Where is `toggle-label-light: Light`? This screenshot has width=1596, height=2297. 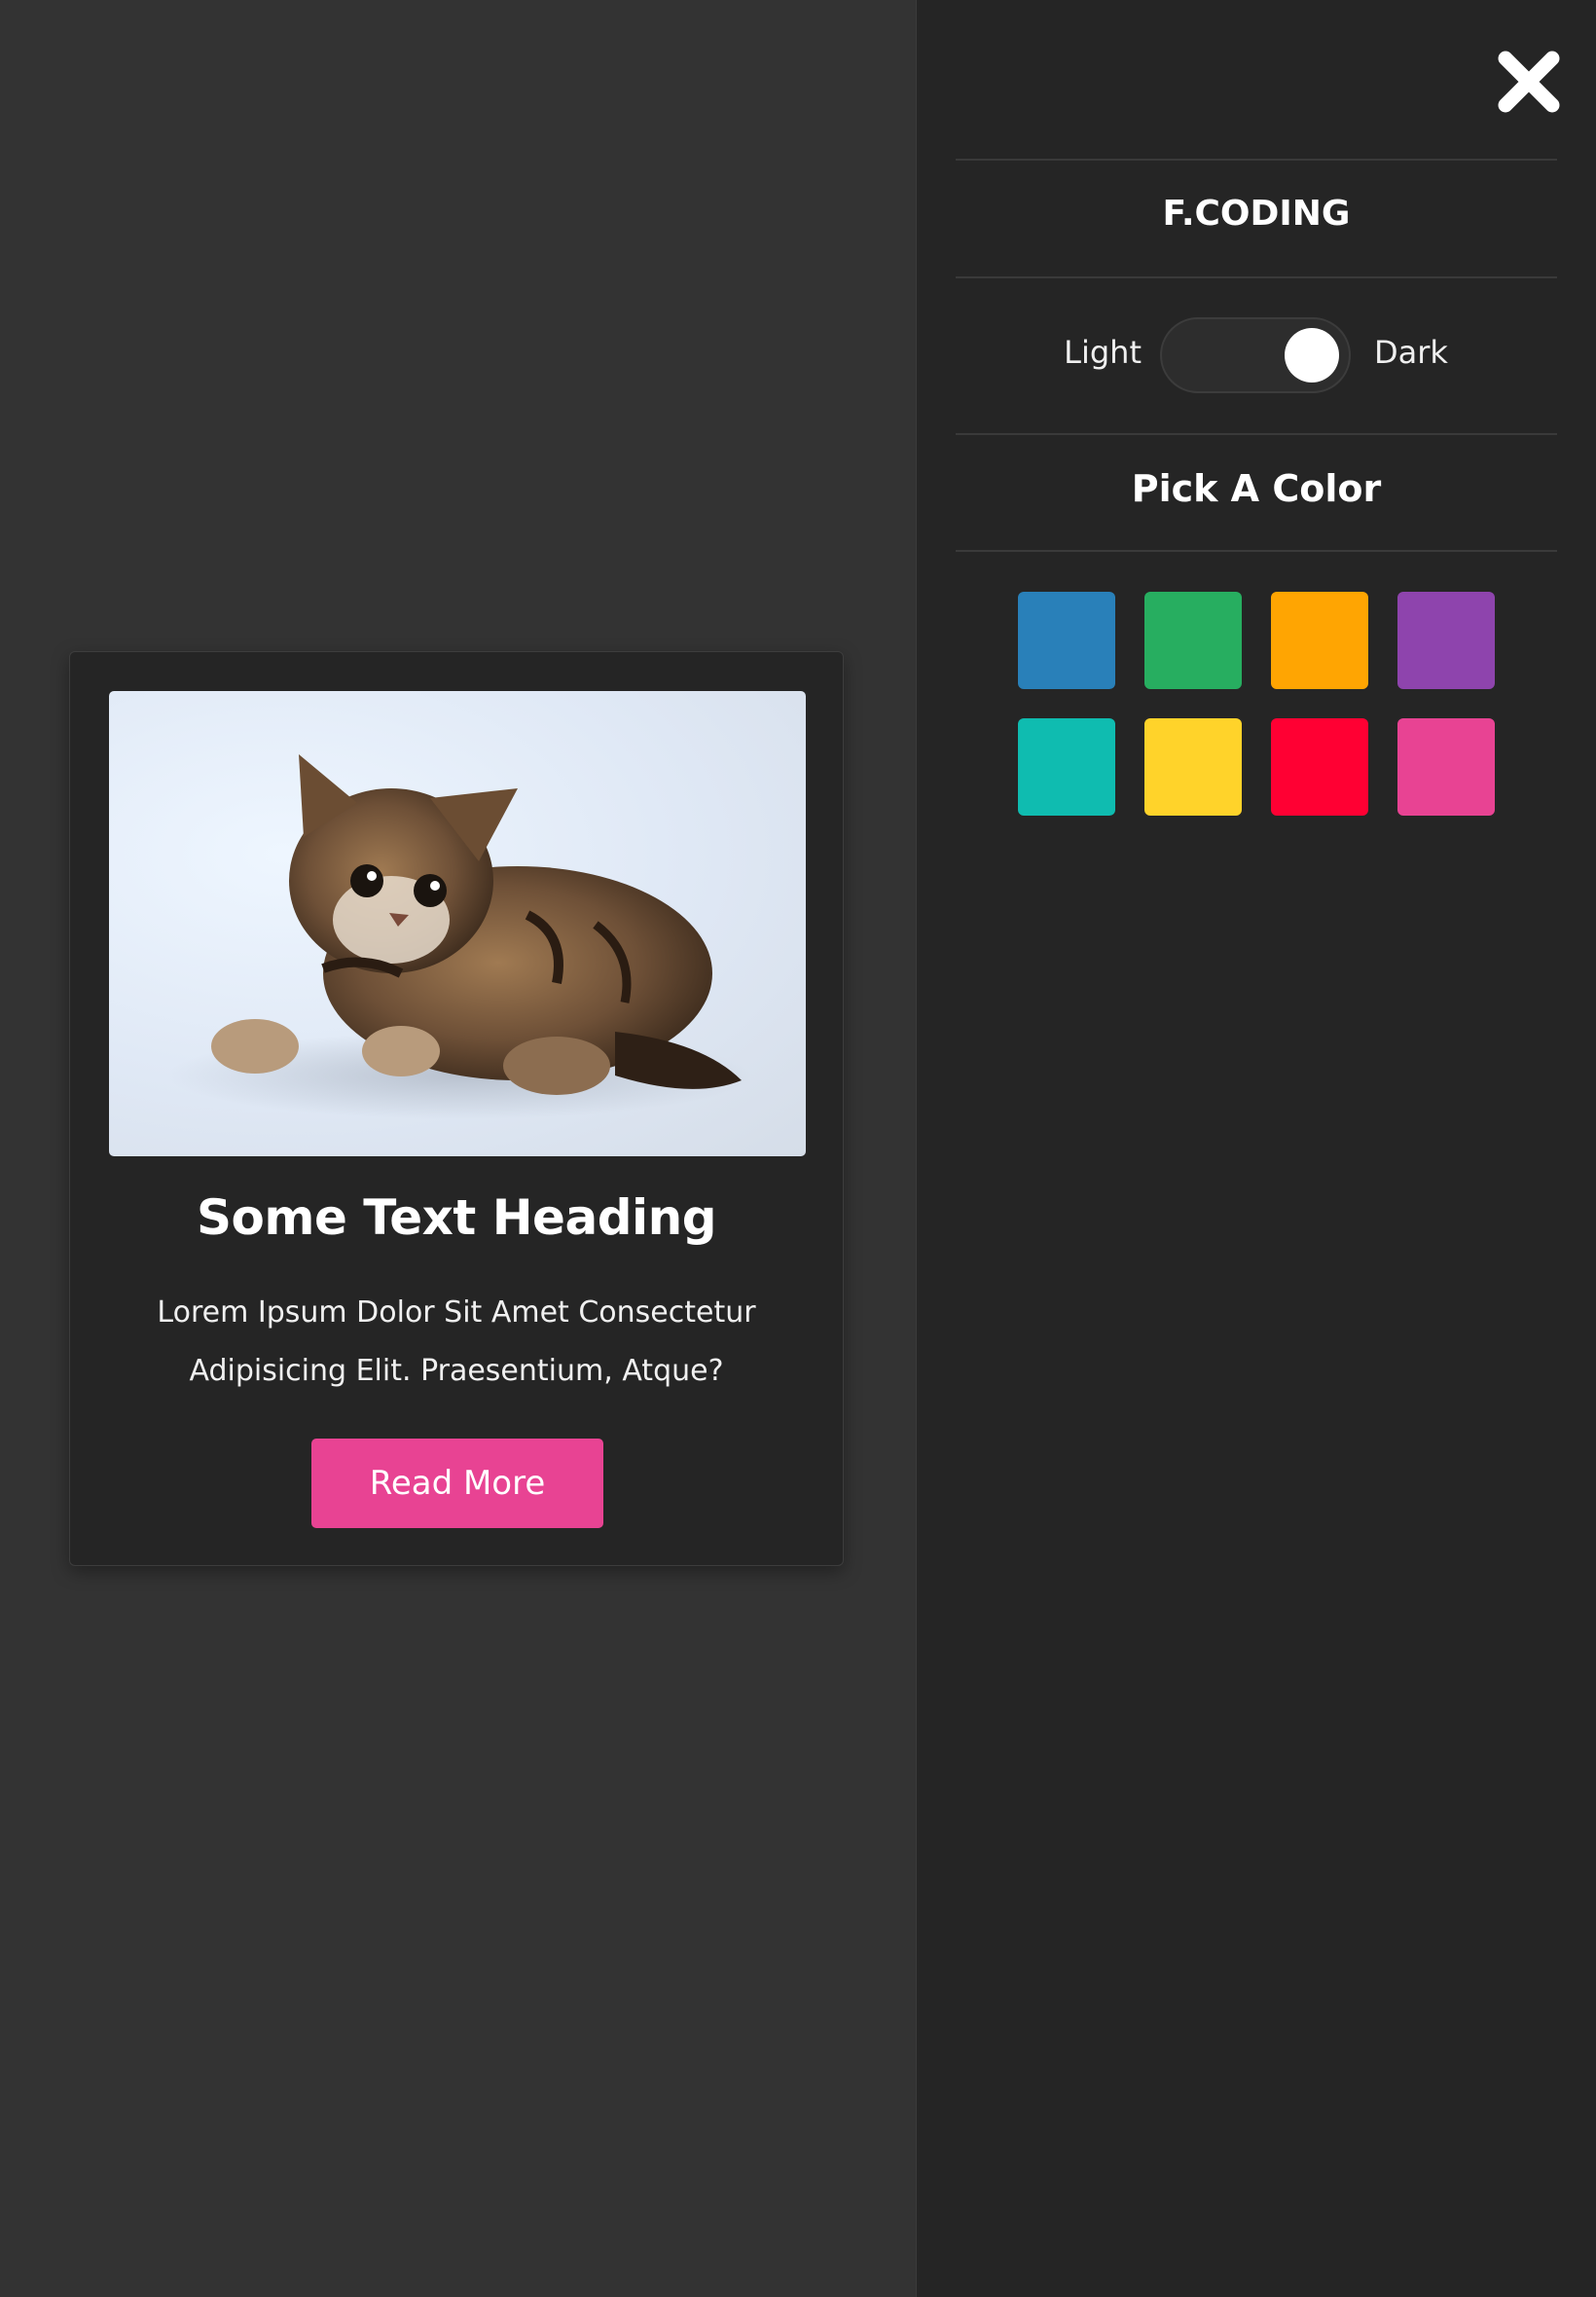
toggle-label-light: Light is located at coordinates (1103, 353).